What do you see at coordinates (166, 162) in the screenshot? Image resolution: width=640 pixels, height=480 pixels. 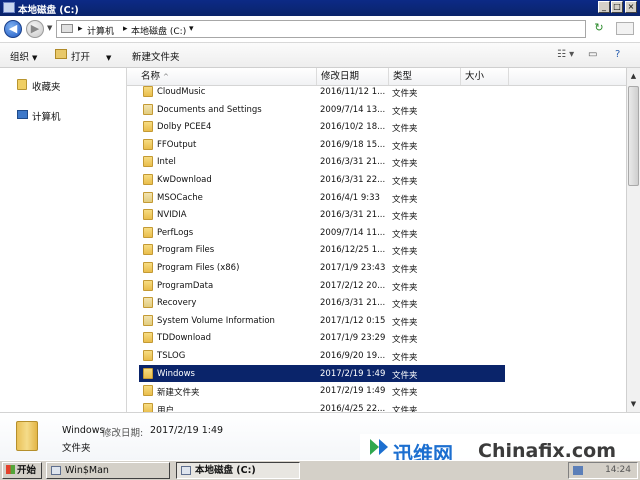 I see `file-name: Intel` at bounding box center [166, 162].